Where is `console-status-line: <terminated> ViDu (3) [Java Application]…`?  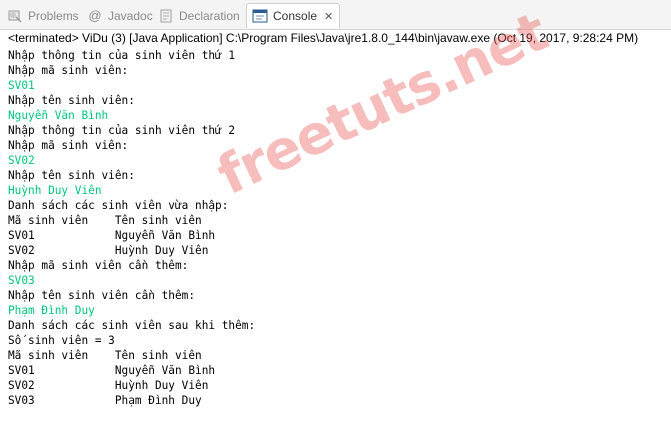 console-status-line: <terminated> ViDu (3) [Java Application]… is located at coordinates (323, 38).